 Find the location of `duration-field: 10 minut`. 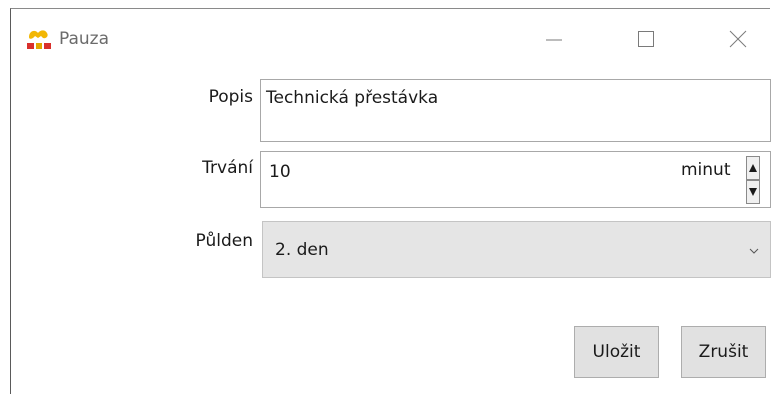

duration-field: 10 minut is located at coordinates (515, 179).